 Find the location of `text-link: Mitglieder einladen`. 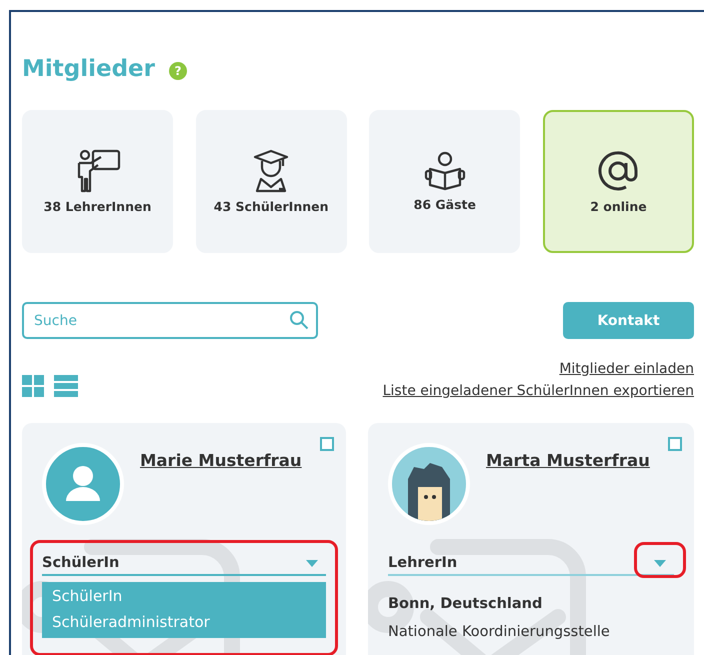

text-link: Mitglieder einladen is located at coordinates (626, 369).